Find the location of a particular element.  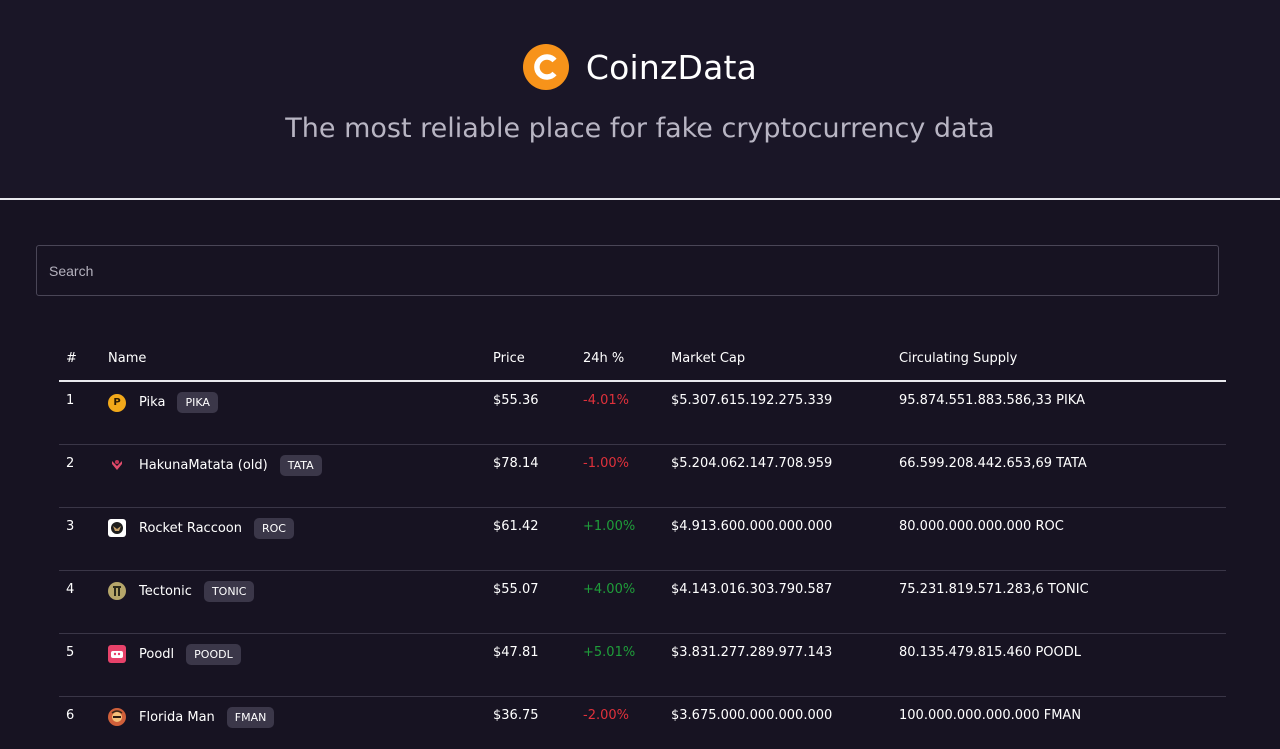

change-cell: +4.00% is located at coordinates (627, 602).